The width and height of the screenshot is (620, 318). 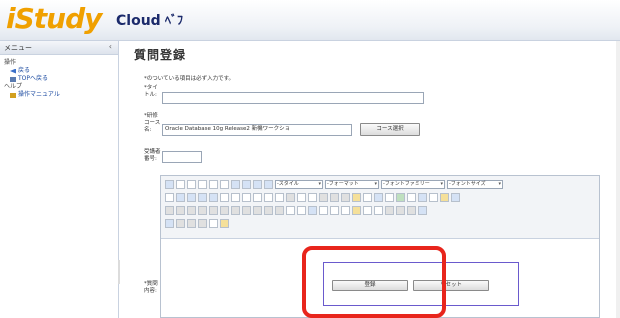 I want to click on strikethrough-icon, so click(x=224, y=184).